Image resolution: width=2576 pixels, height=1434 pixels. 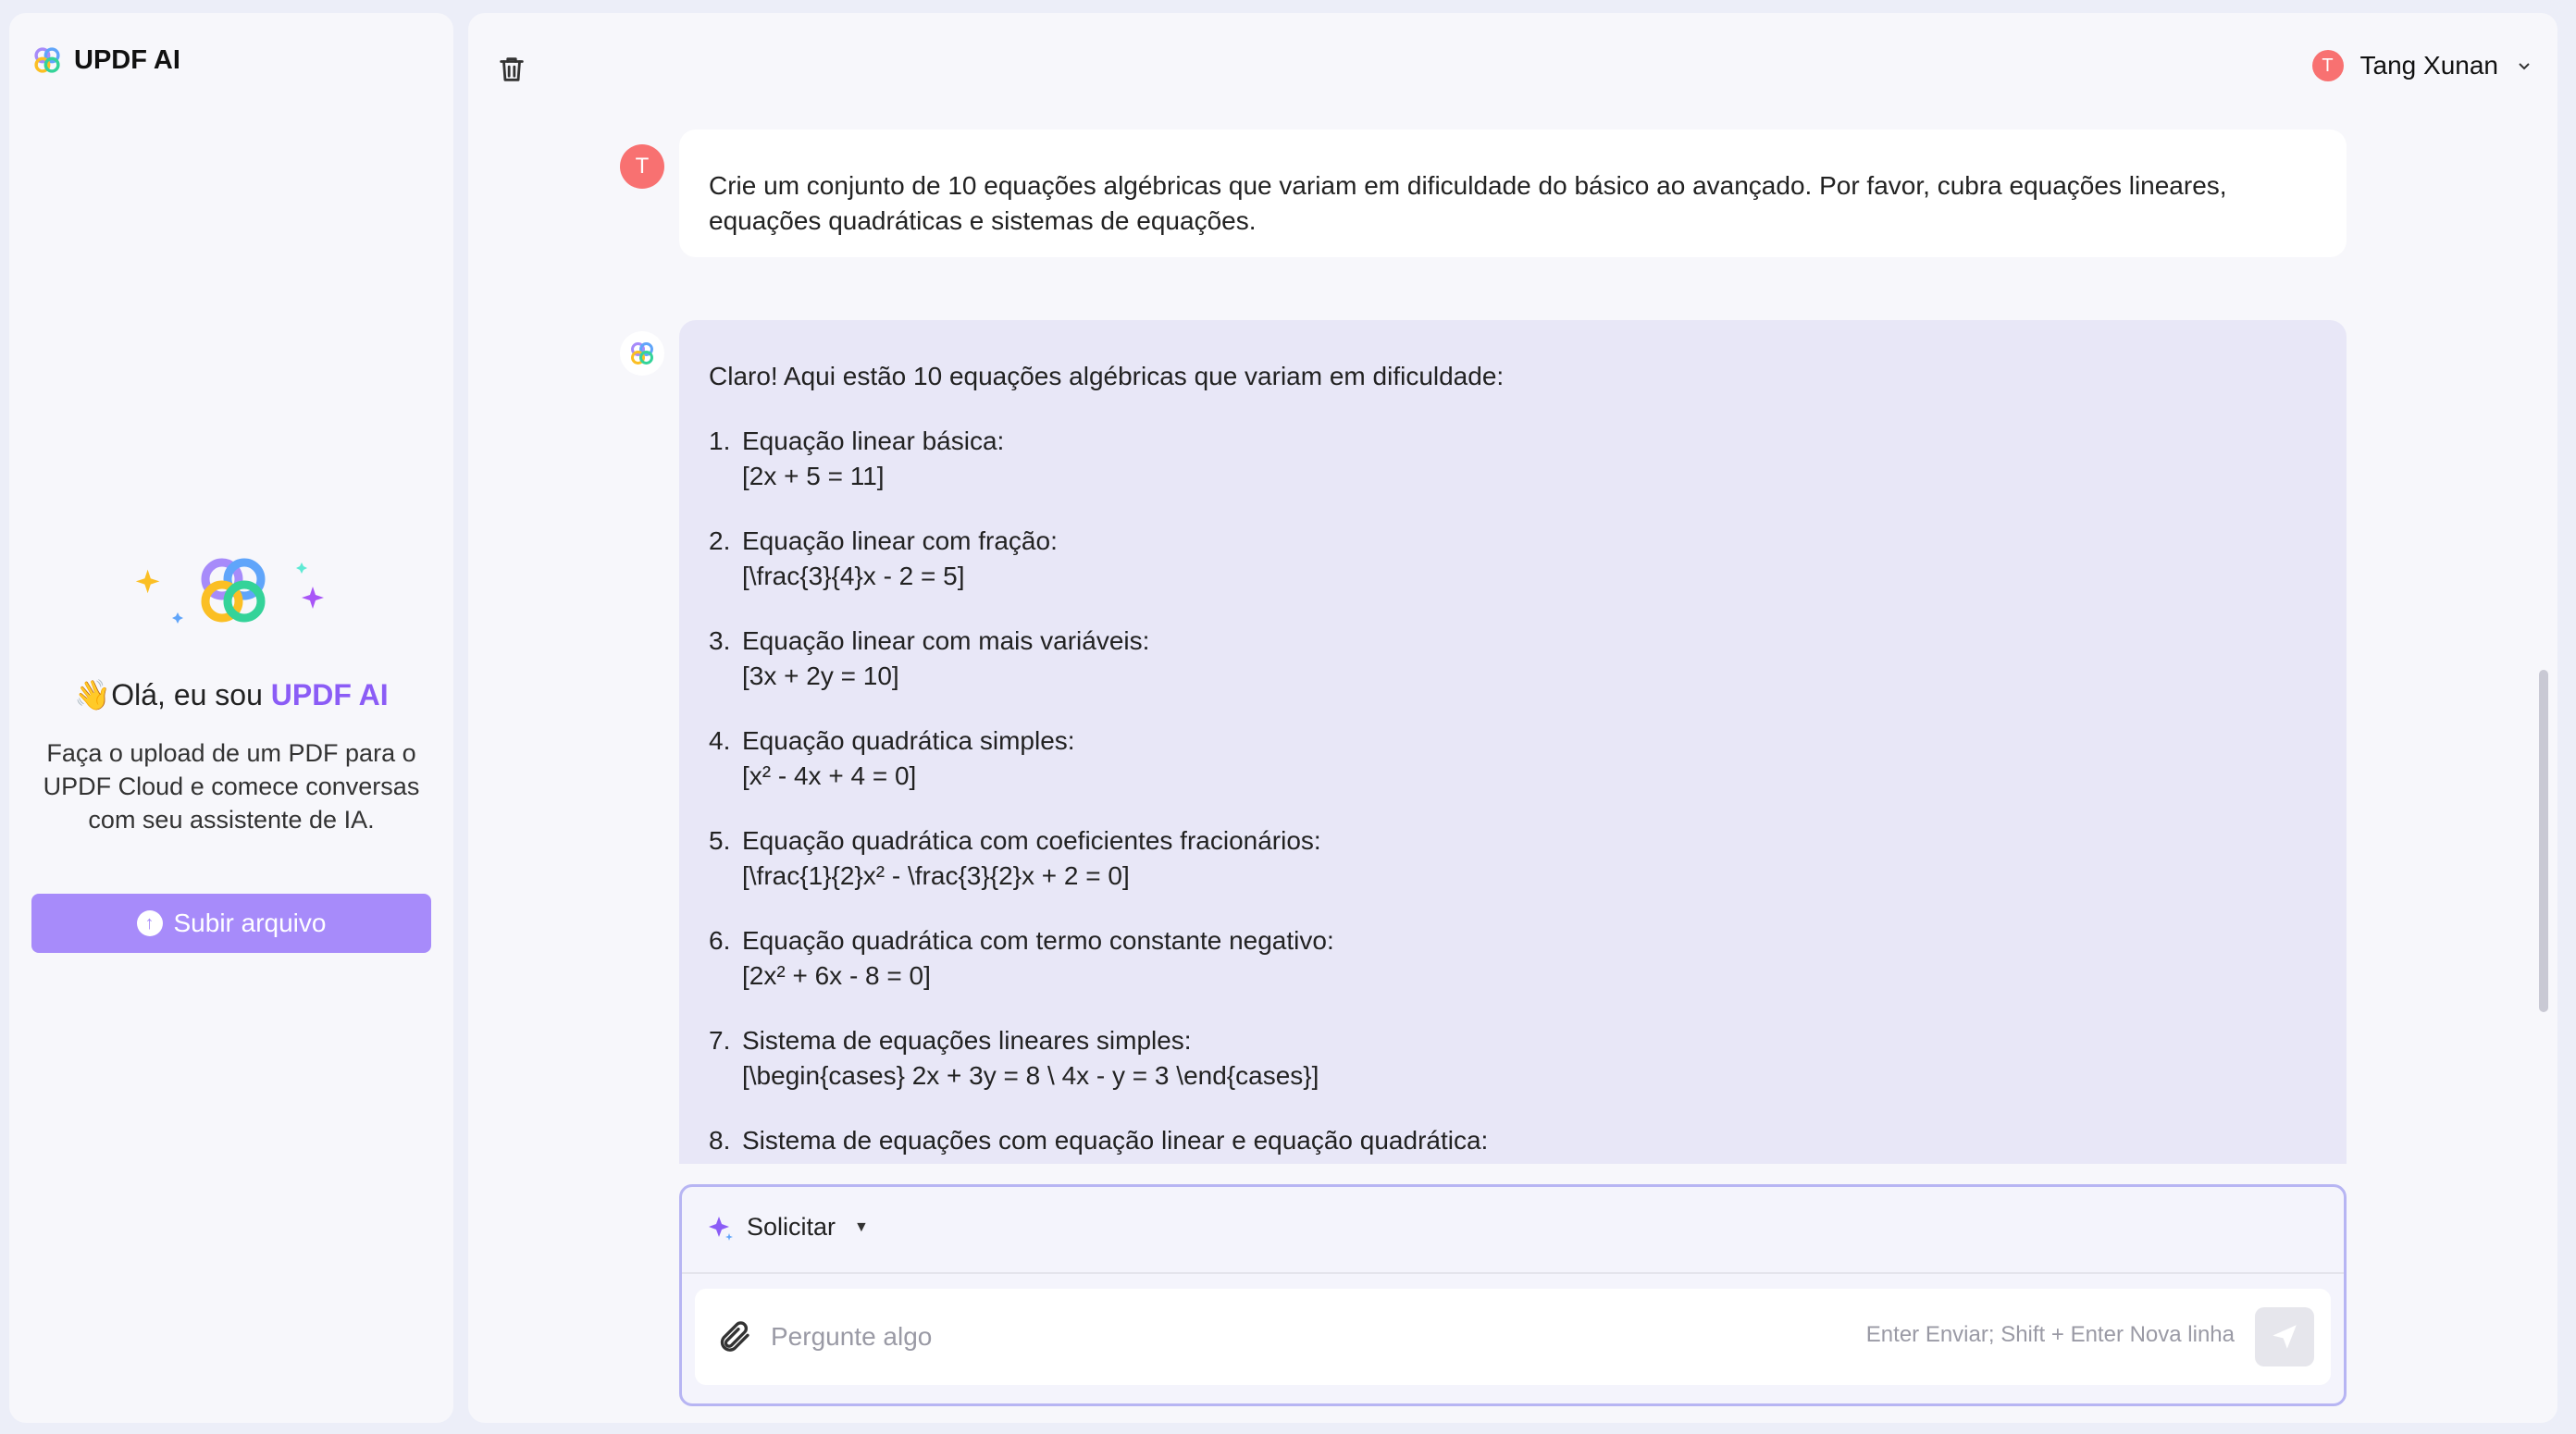 I want to click on user-name: Tang Xunan, so click(x=2428, y=66).